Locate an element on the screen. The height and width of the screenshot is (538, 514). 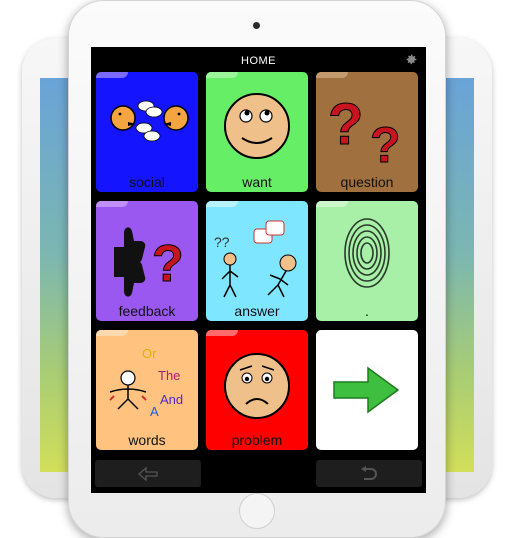
tile-label: social is located at coordinates (147, 182).